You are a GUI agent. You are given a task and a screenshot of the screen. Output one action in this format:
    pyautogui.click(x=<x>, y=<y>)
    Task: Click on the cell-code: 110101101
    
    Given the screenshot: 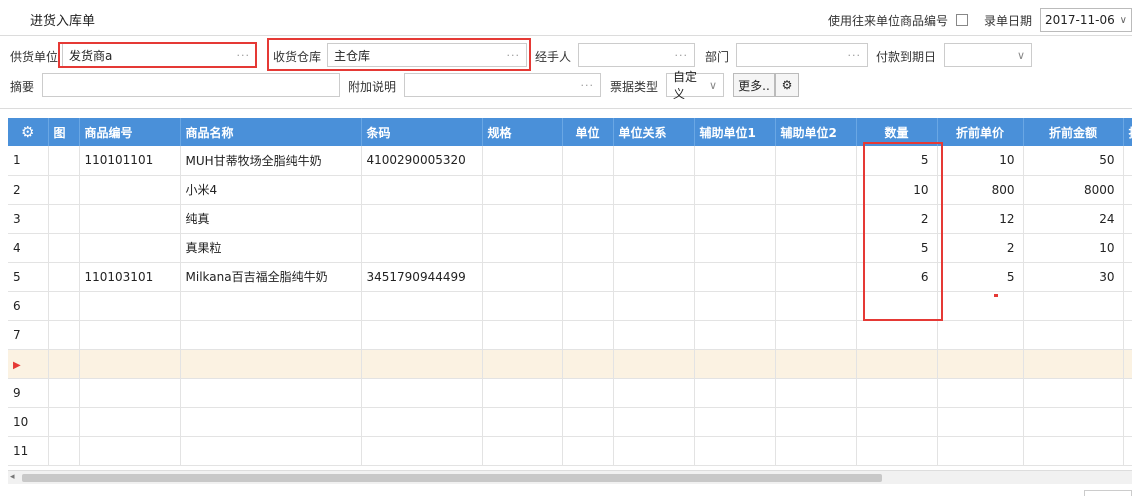 What is the action you would take?
    pyautogui.click(x=130, y=161)
    